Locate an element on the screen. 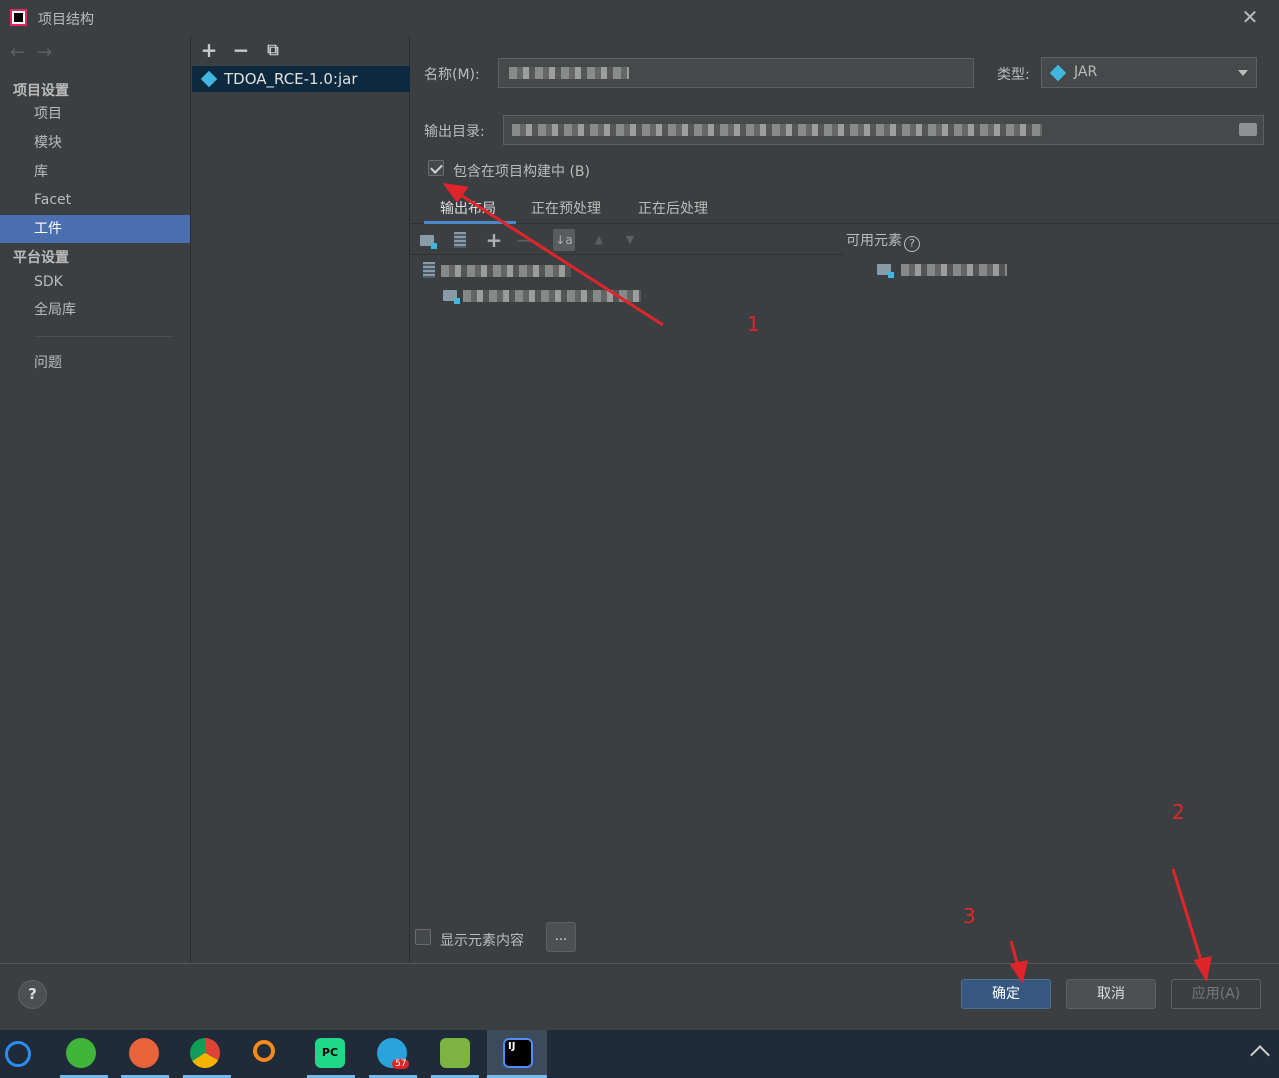 Image resolution: width=1279 pixels, height=1078 pixels. chevron-up-icon is located at coordinates (1260, 1055).